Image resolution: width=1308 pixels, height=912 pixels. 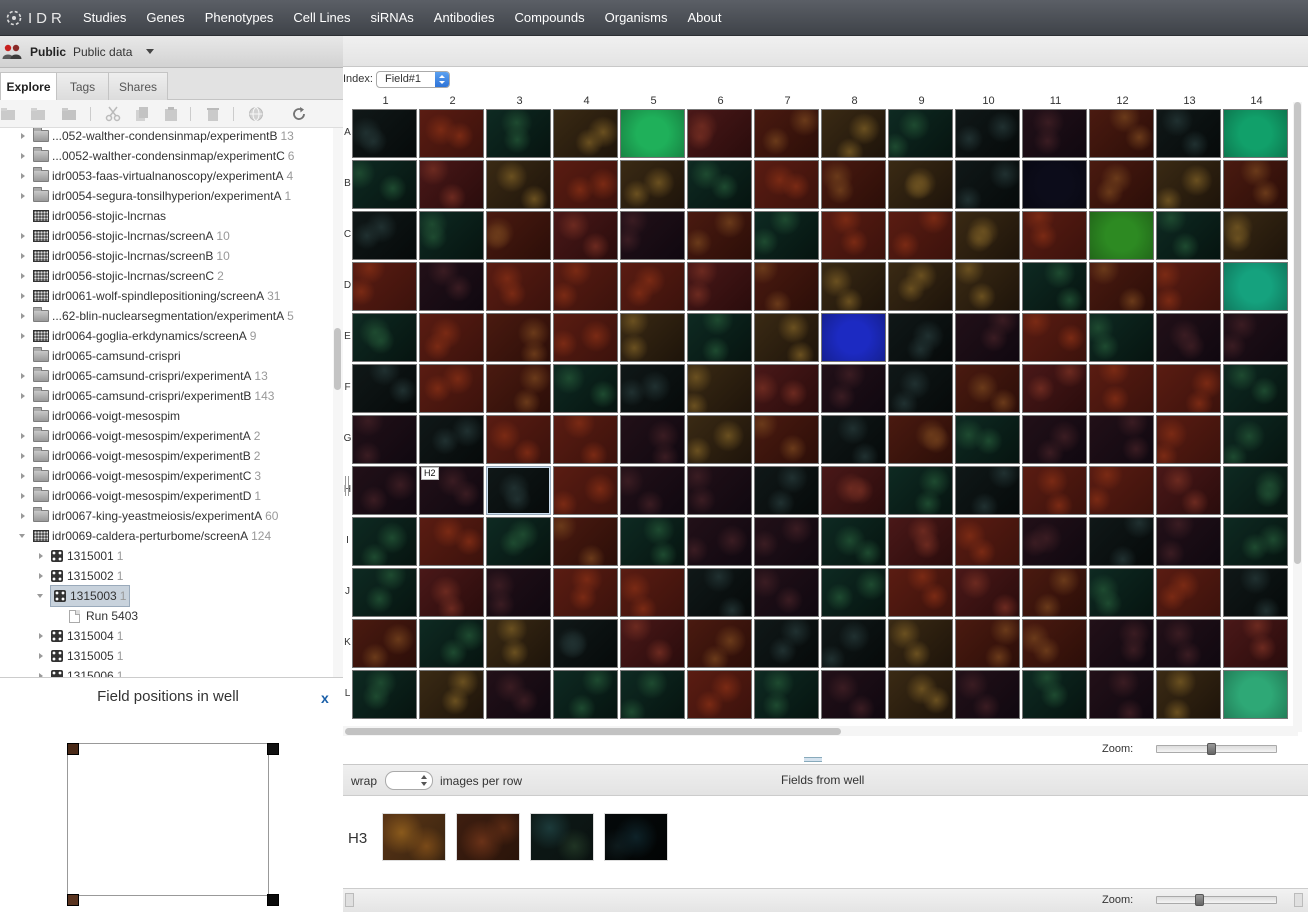 What do you see at coordinates (384, 235) in the screenshot?
I see `well-c1` at bounding box center [384, 235].